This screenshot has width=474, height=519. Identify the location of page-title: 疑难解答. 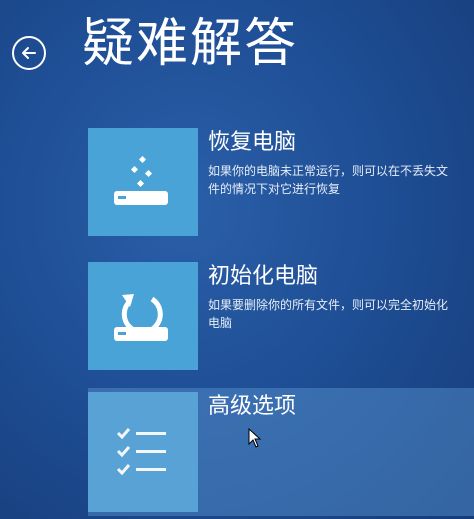
(190, 44).